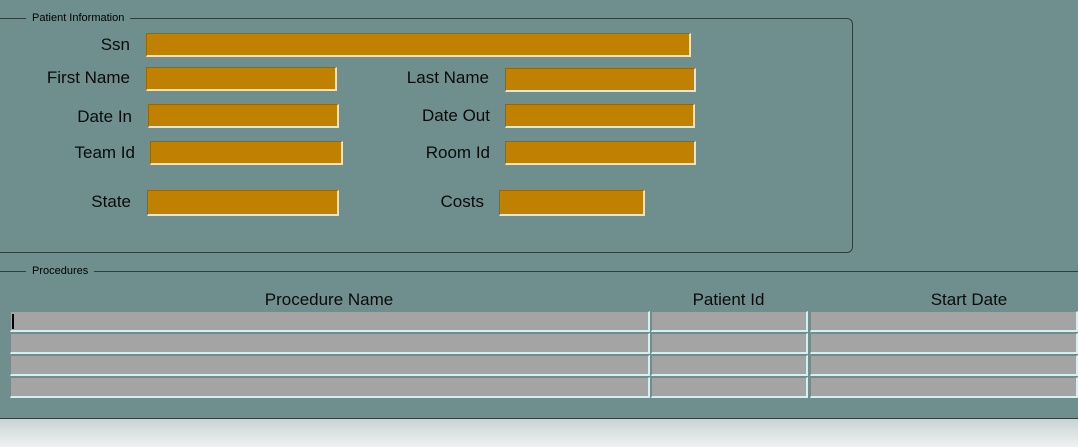 Image resolution: width=1078 pixels, height=447 pixels. What do you see at coordinates (60, 271) in the screenshot?
I see `procedures-legend: Procedures` at bounding box center [60, 271].